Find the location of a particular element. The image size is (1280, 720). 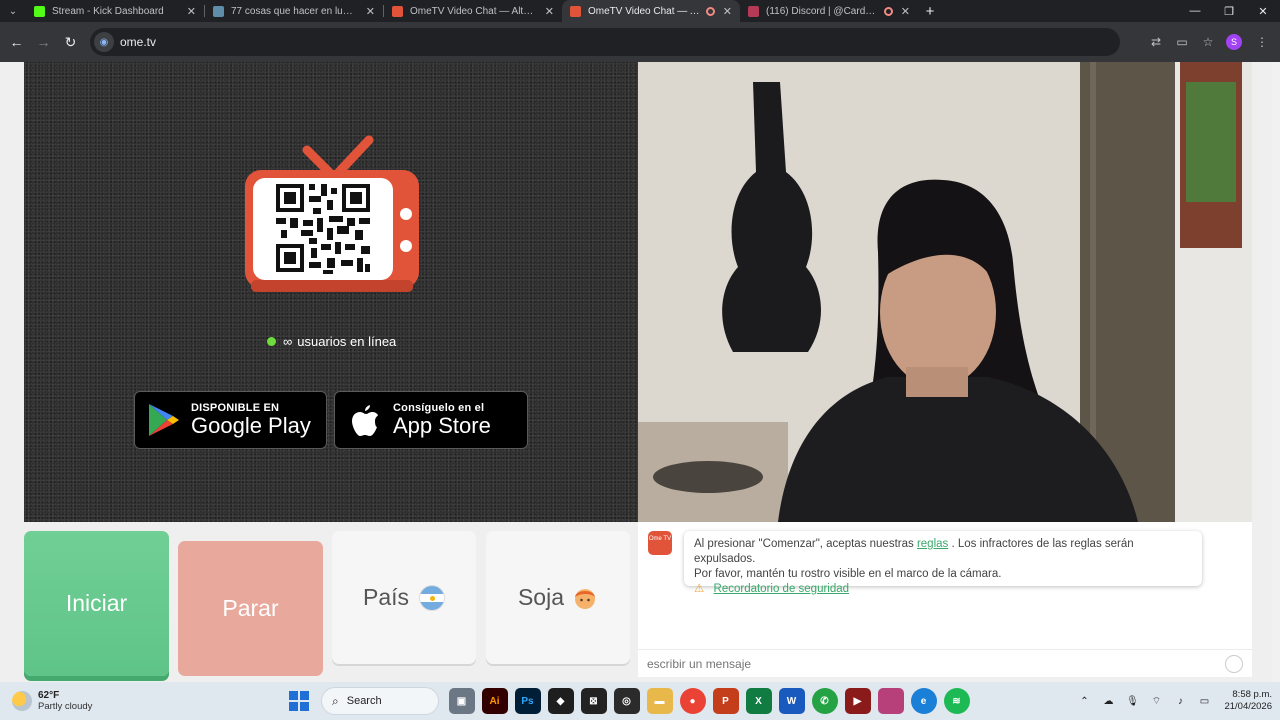

google-play-badge: DISPONIBLE EN Google Play is located at coordinates (230, 420).